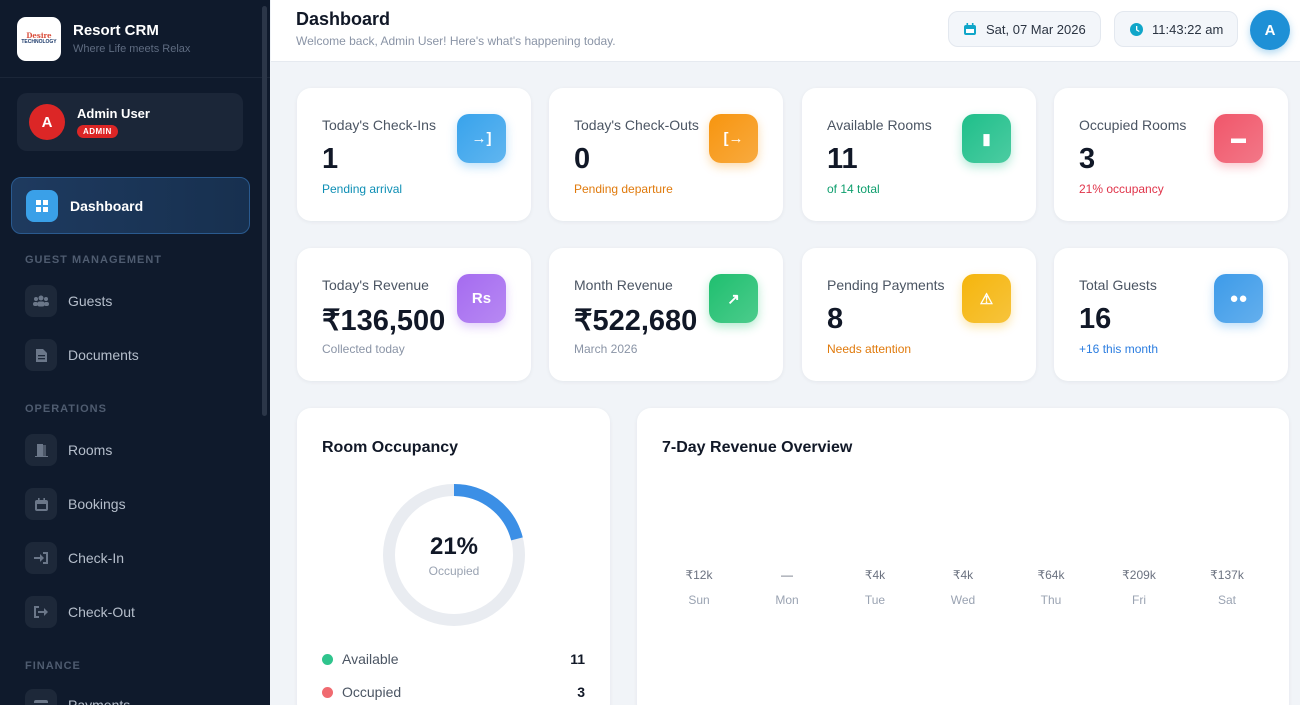  Describe the element at coordinates (1238, 138) in the screenshot. I see `bed-icon: ▬` at that location.